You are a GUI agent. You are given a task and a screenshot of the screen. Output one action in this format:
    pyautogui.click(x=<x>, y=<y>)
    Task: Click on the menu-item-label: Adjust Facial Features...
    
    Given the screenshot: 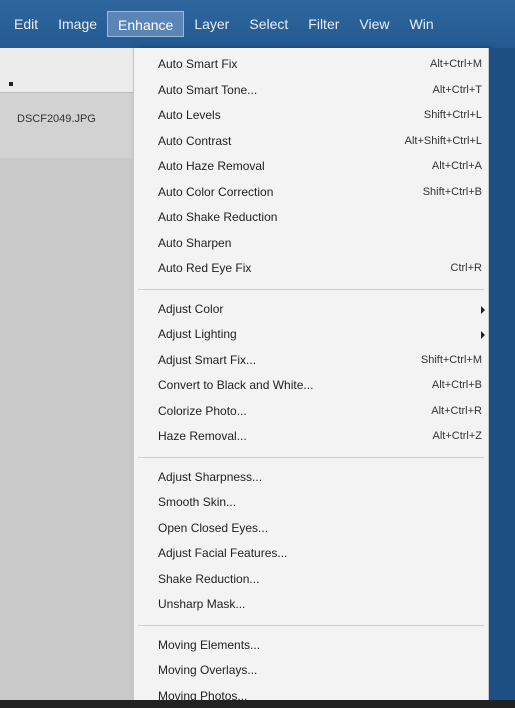 What is the action you would take?
    pyautogui.click(x=223, y=553)
    